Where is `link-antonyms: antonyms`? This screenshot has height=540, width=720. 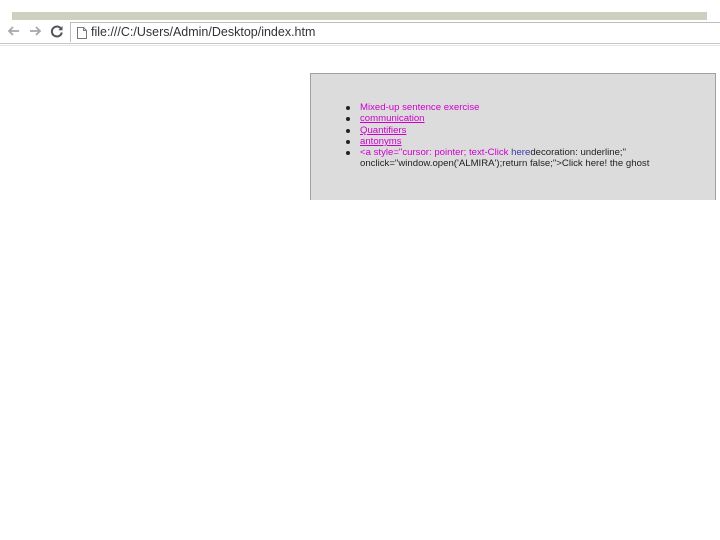 link-antonyms: antonyms is located at coordinates (381, 141).